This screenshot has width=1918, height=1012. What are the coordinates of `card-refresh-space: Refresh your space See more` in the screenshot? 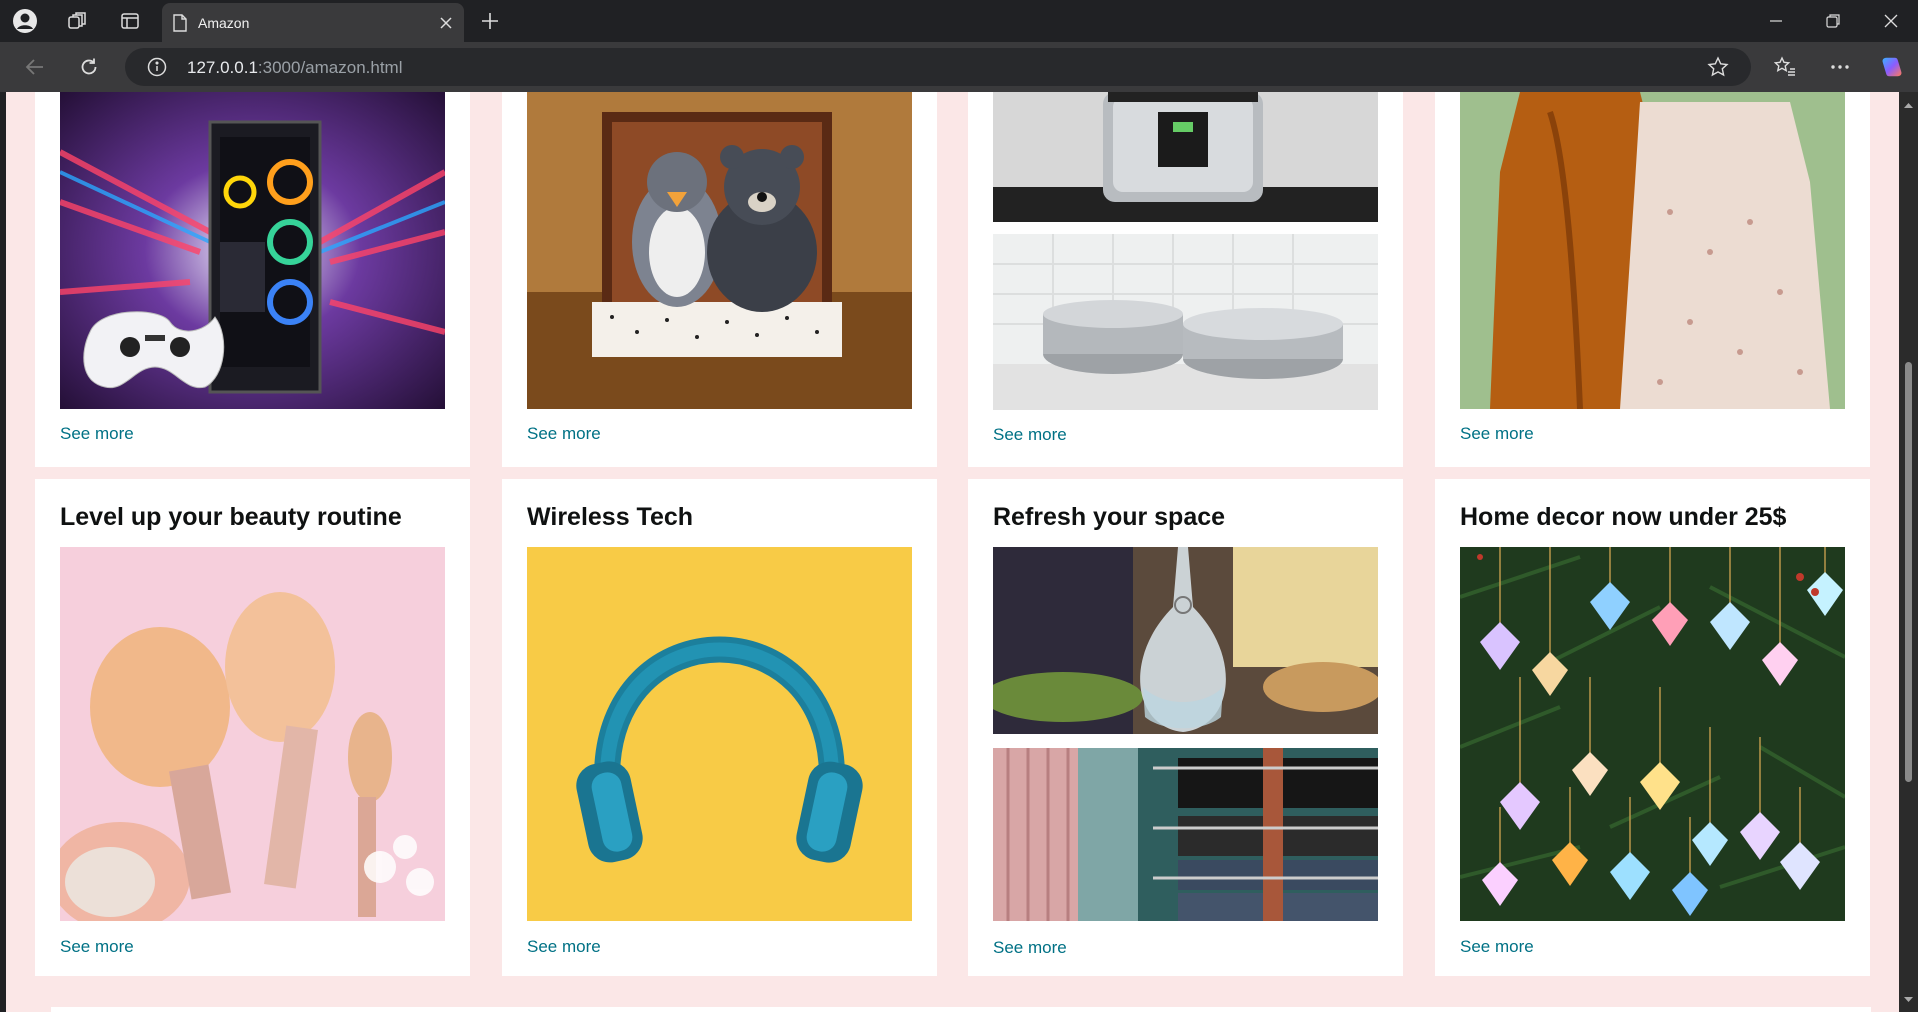 It's located at (1185, 727).